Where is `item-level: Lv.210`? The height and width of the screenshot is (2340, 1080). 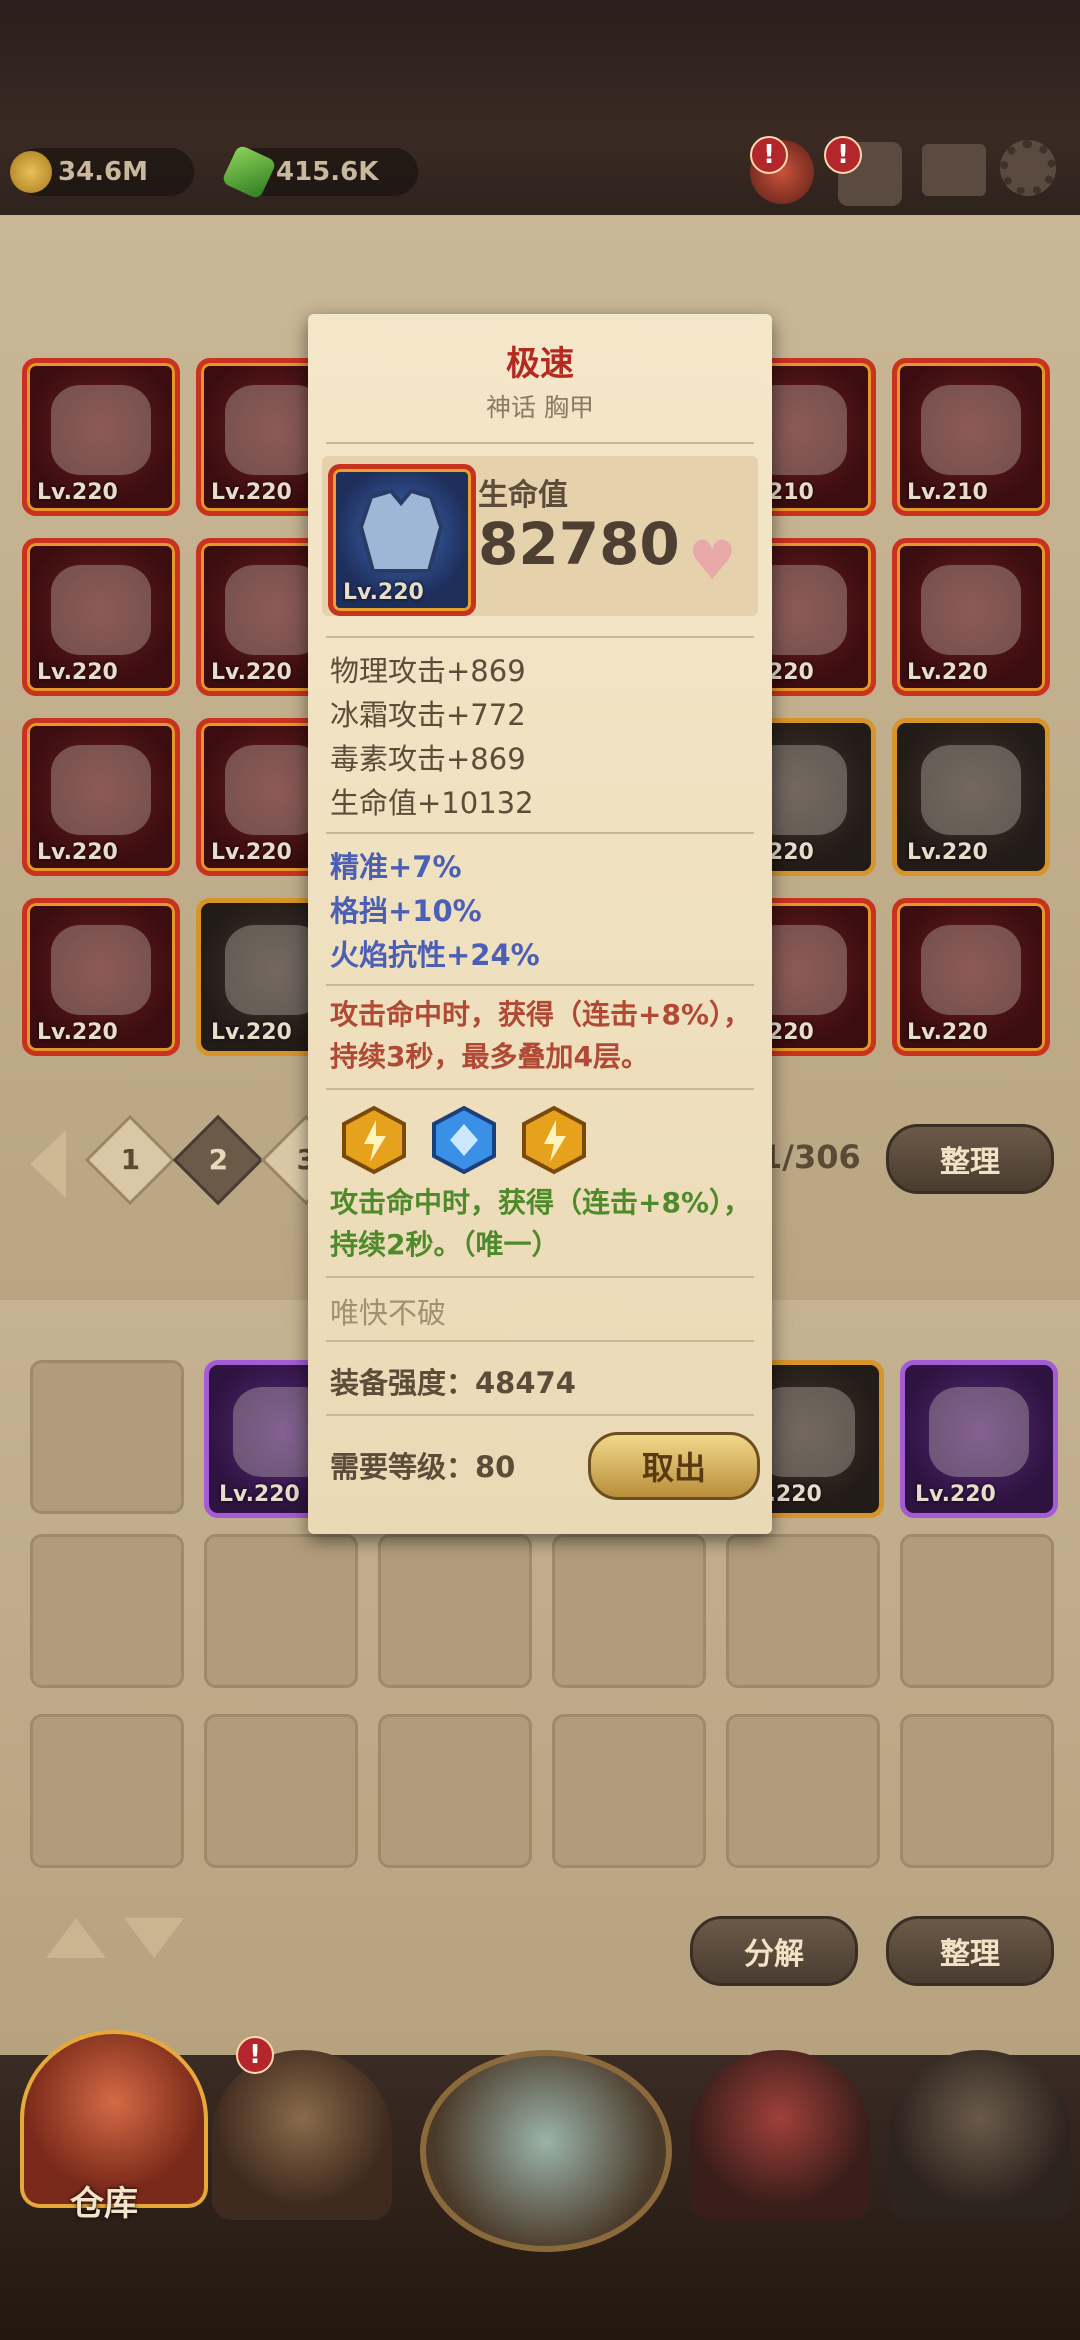
item-level: Lv.210 is located at coordinates (947, 492).